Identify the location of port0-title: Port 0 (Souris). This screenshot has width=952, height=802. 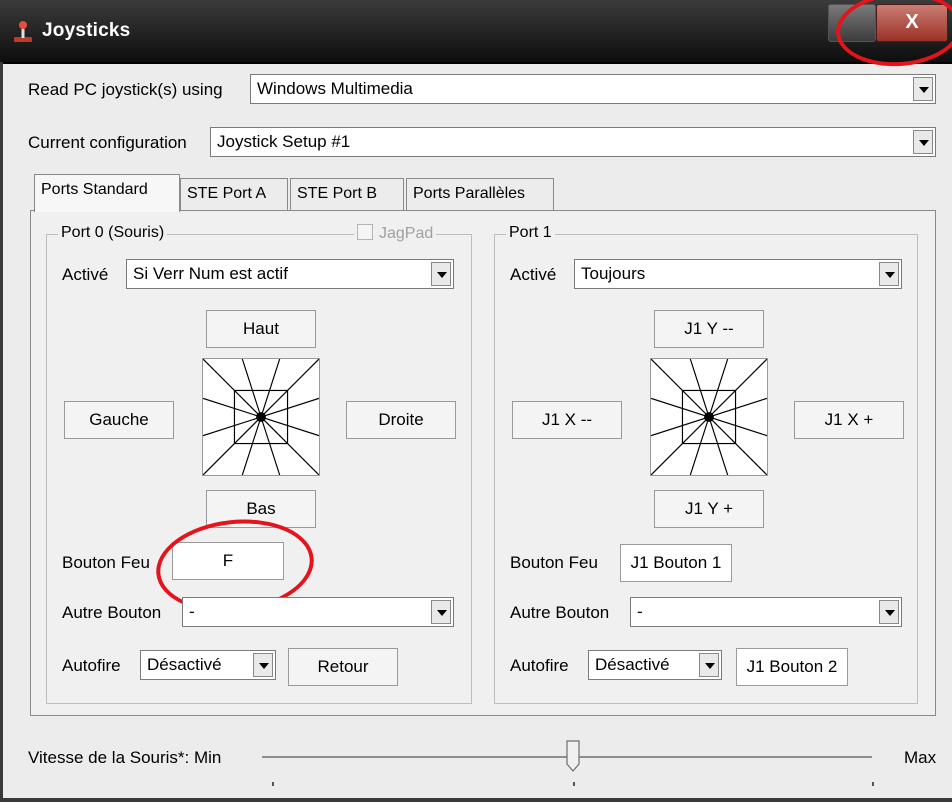
(113, 233).